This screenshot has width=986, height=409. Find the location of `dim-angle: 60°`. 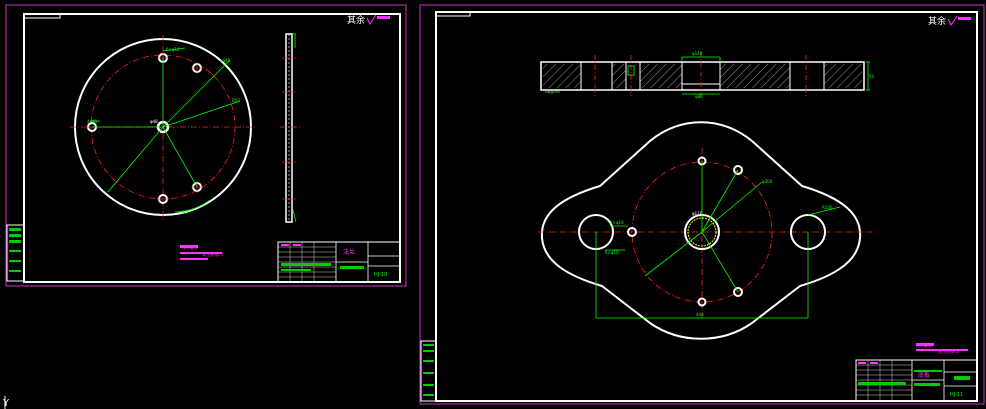

dim-angle: 60° is located at coordinates (185, 212).